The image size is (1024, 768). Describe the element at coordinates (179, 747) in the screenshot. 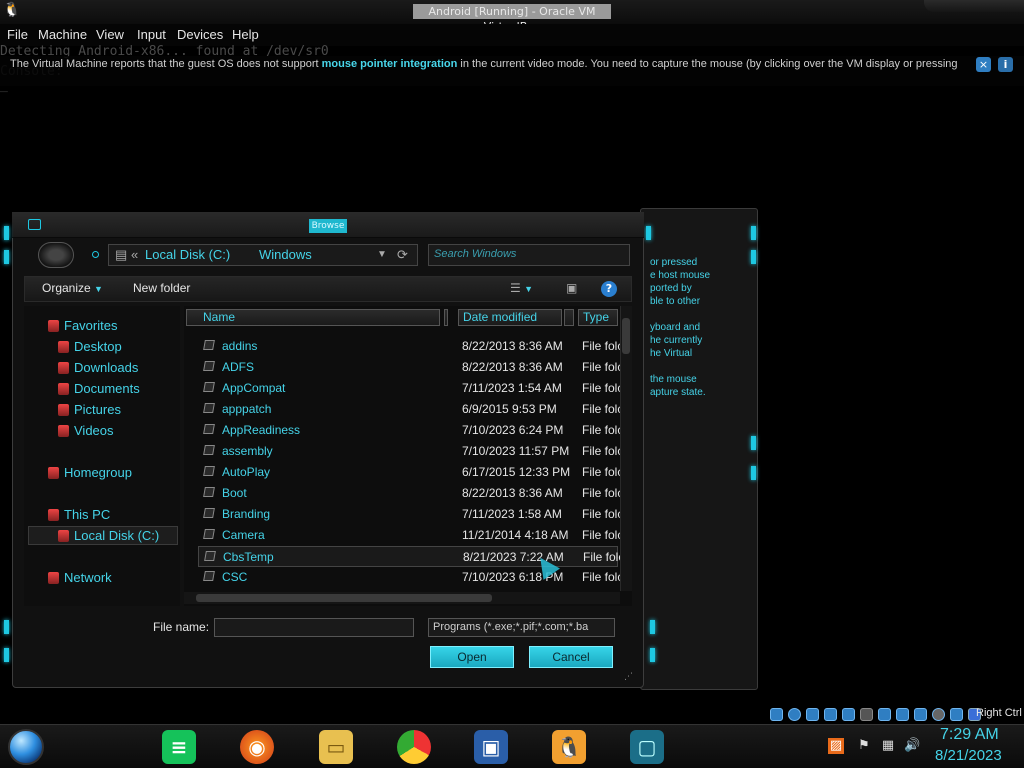

I see `notes-app-icon: ≡` at that location.